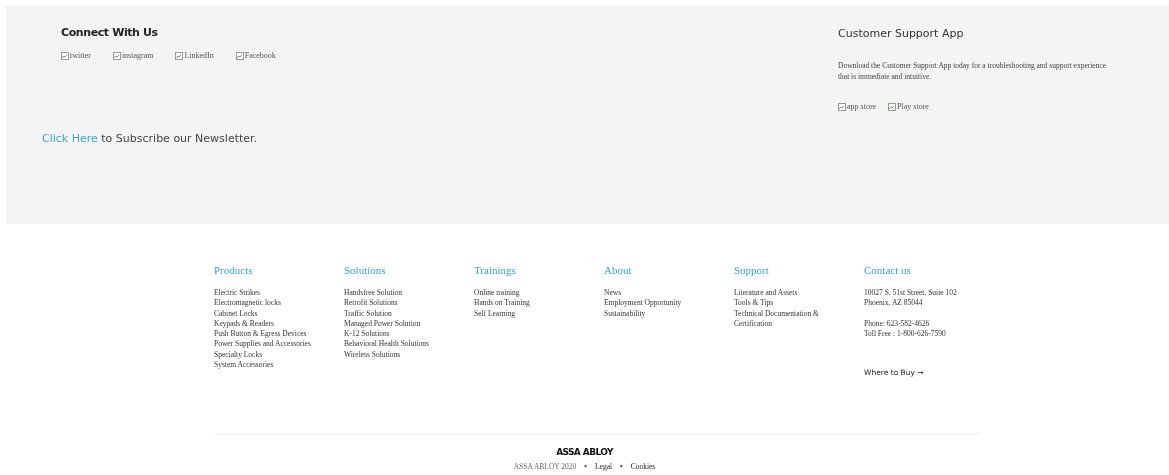  What do you see at coordinates (76, 55) in the screenshot?
I see `broken-image-link: twitter` at bounding box center [76, 55].